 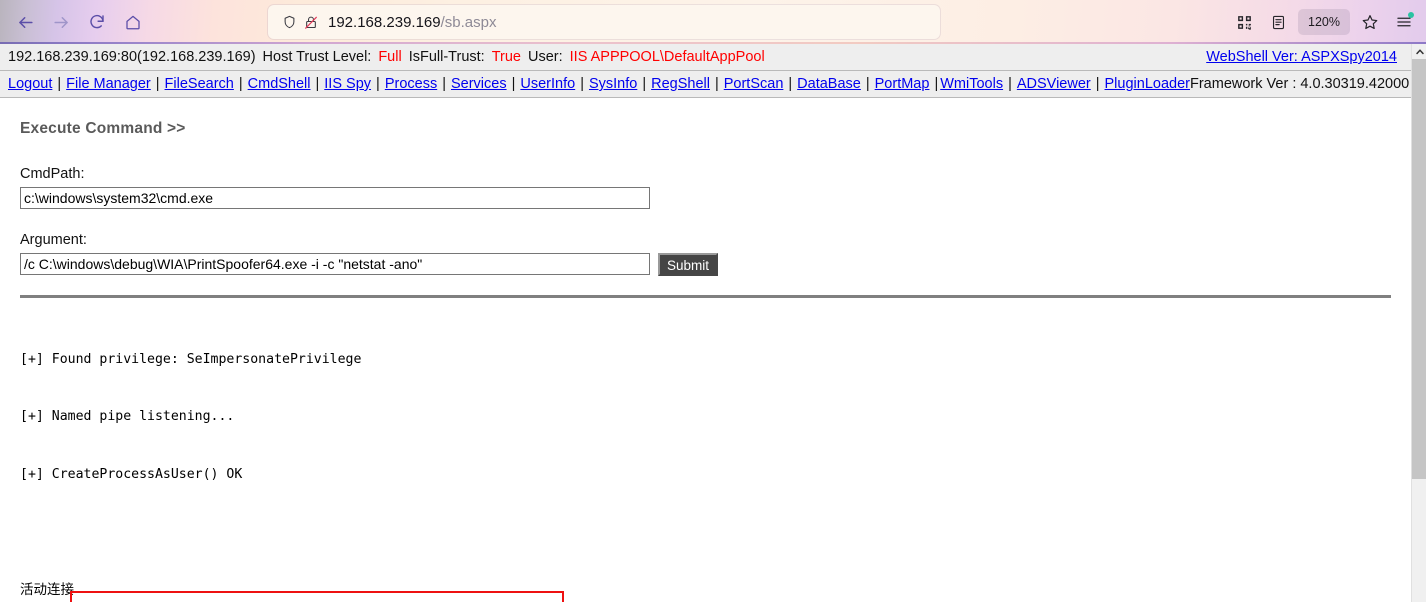 I want to click on menu-item-cmdshell: CmdShell, so click(x=279, y=84).